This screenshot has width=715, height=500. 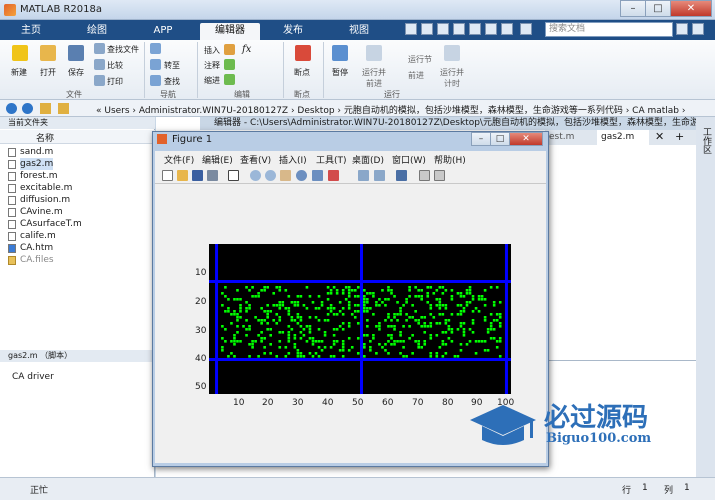 I want to click on figure-minimize-button: –, so click(x=481, y=139).